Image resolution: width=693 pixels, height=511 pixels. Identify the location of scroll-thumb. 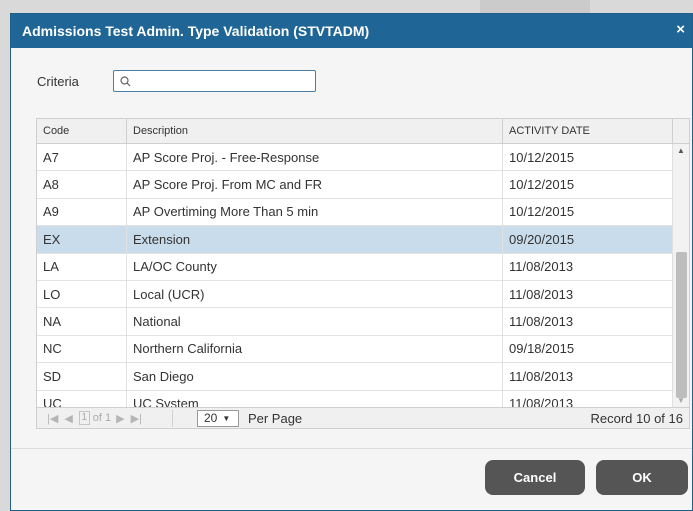
(681, 325).